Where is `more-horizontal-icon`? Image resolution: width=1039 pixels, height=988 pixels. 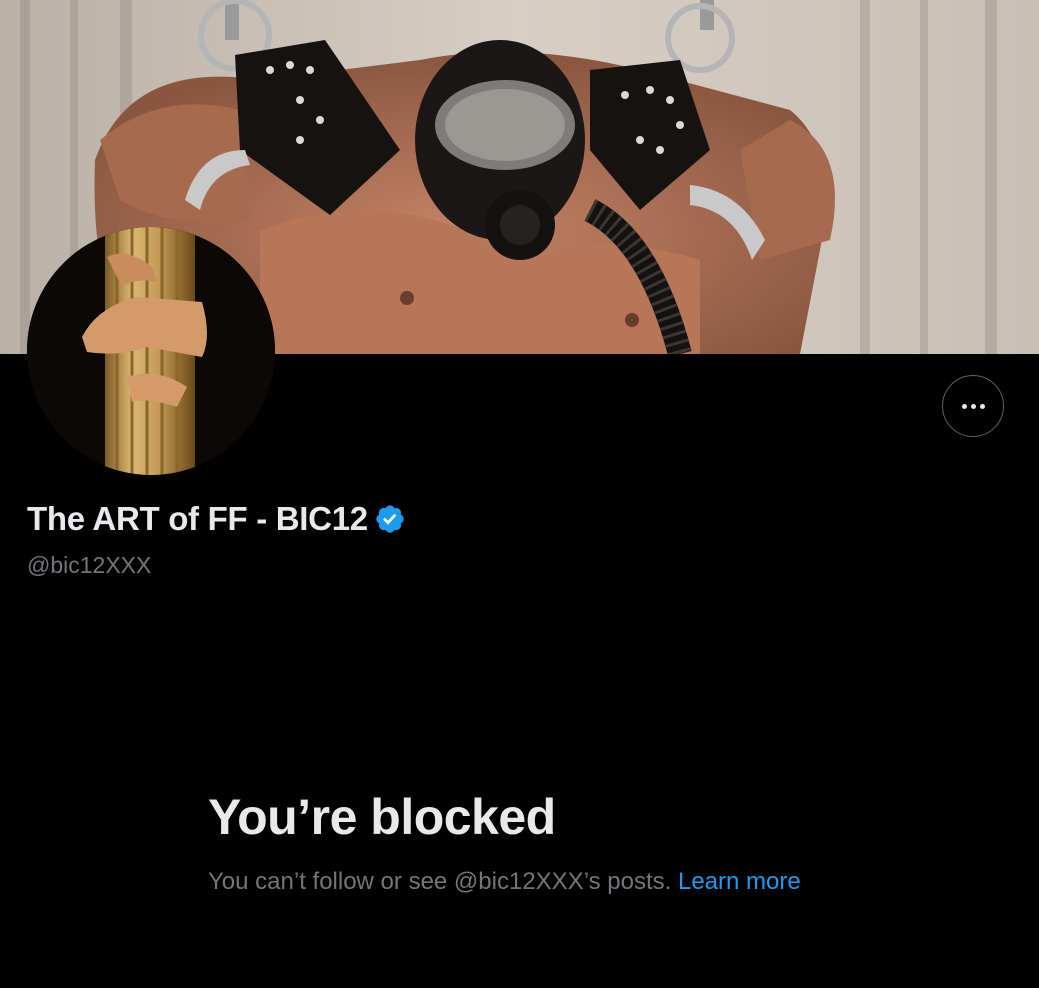
more-horizontal-icon is located at coordinates (964, 406).